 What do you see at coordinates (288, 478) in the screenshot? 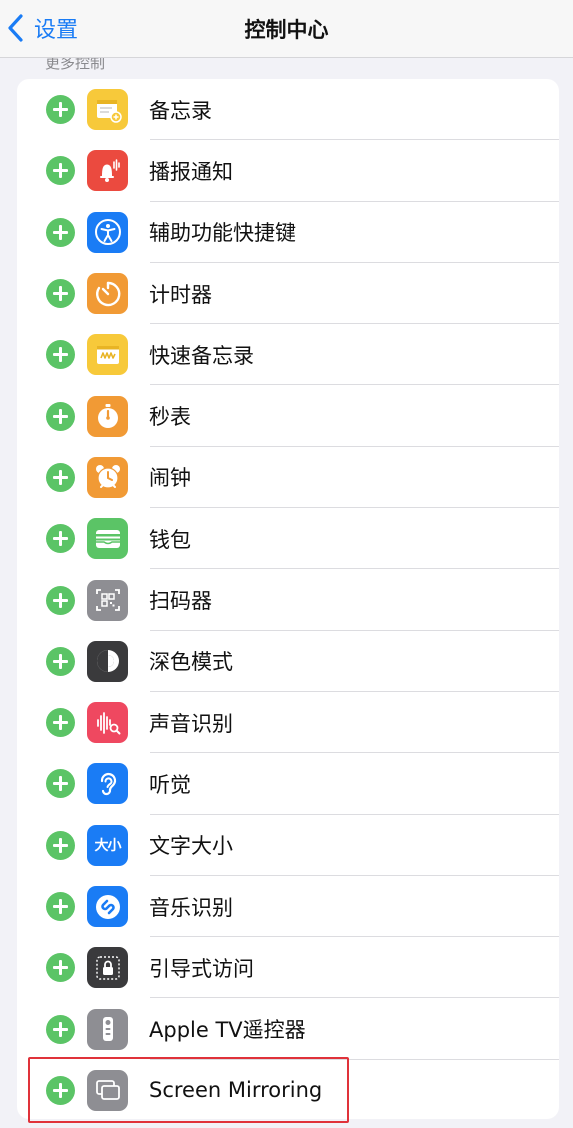
I see `list-item-alarm: 闹钟` at bounding box center [288, 478].